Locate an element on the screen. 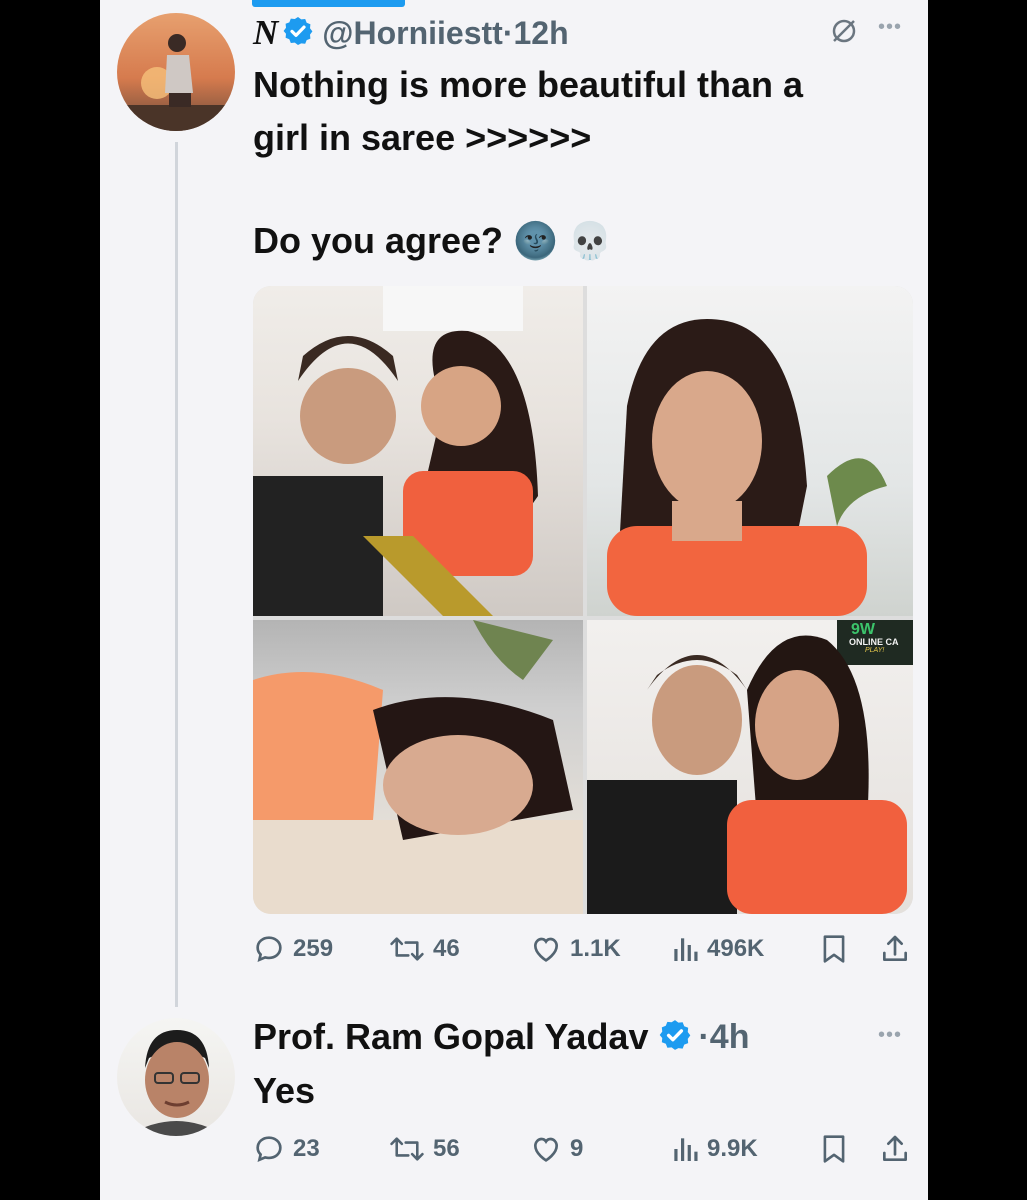 Image resolution: width=1027 pixels, height=1200 pixels. media-overlay-text-1: 9W is located at coordinates (863, 629).